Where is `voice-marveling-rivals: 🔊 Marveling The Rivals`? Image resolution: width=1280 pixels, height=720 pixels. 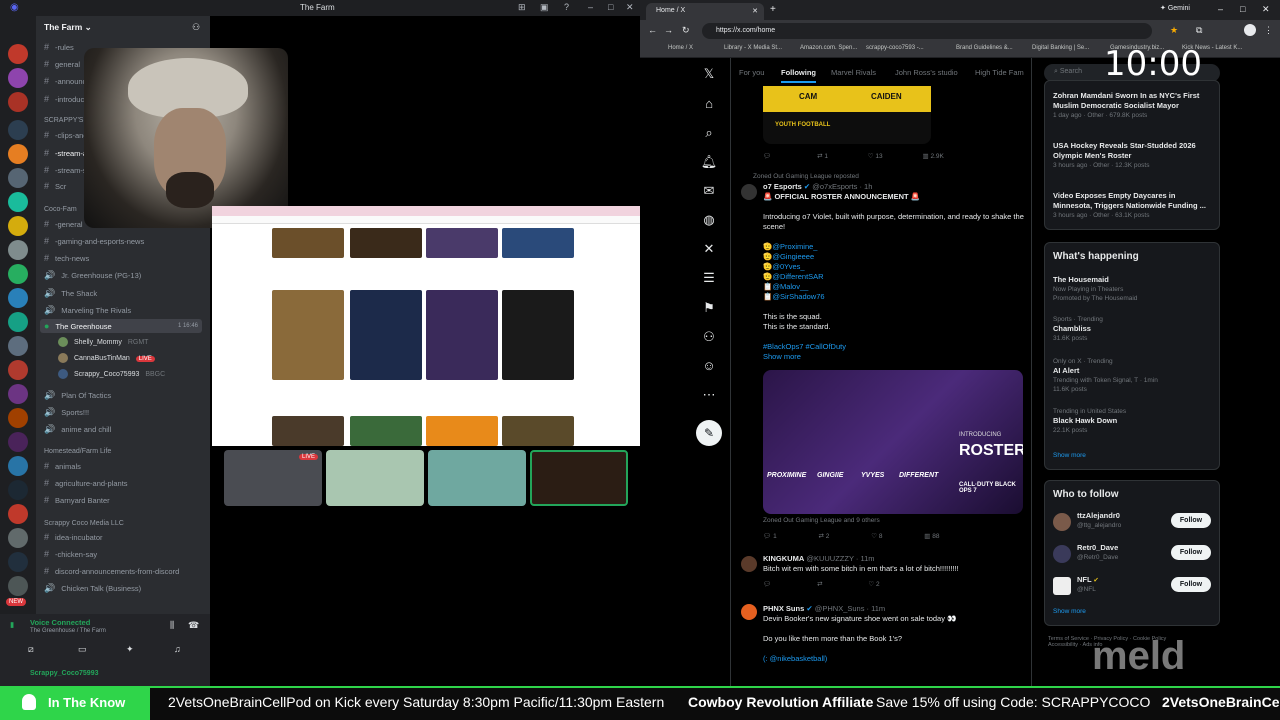
voice-marveling-rivals: 🔊 Marveling The Rivals is located at coordinates (124, 310).